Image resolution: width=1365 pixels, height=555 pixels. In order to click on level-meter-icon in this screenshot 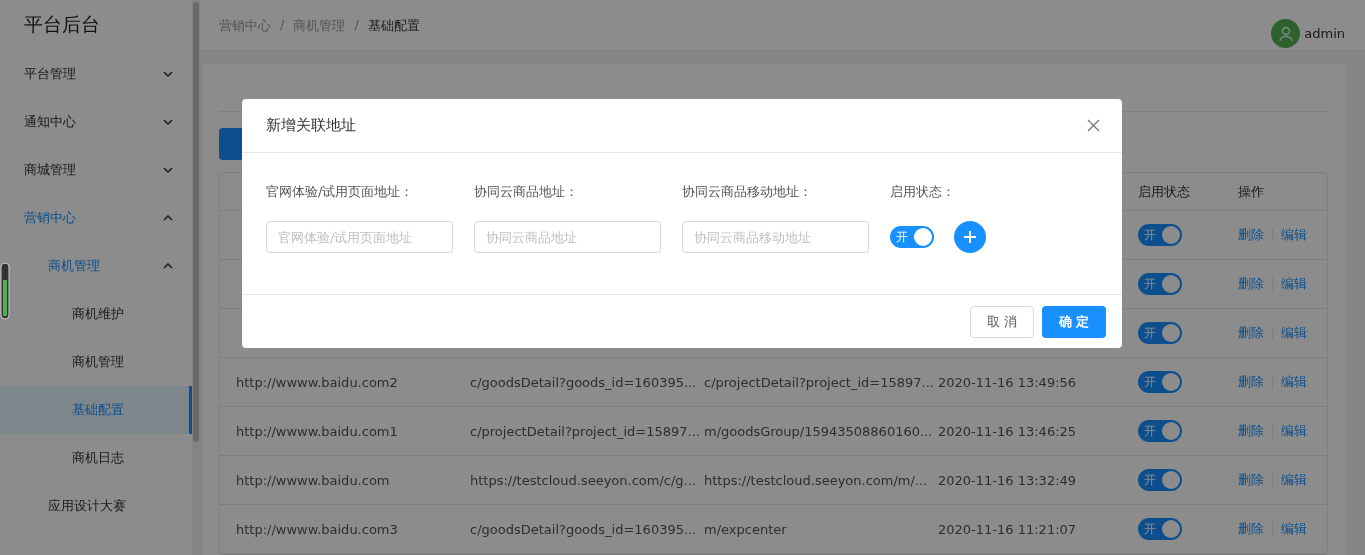, I will do `click(5, 291)`.